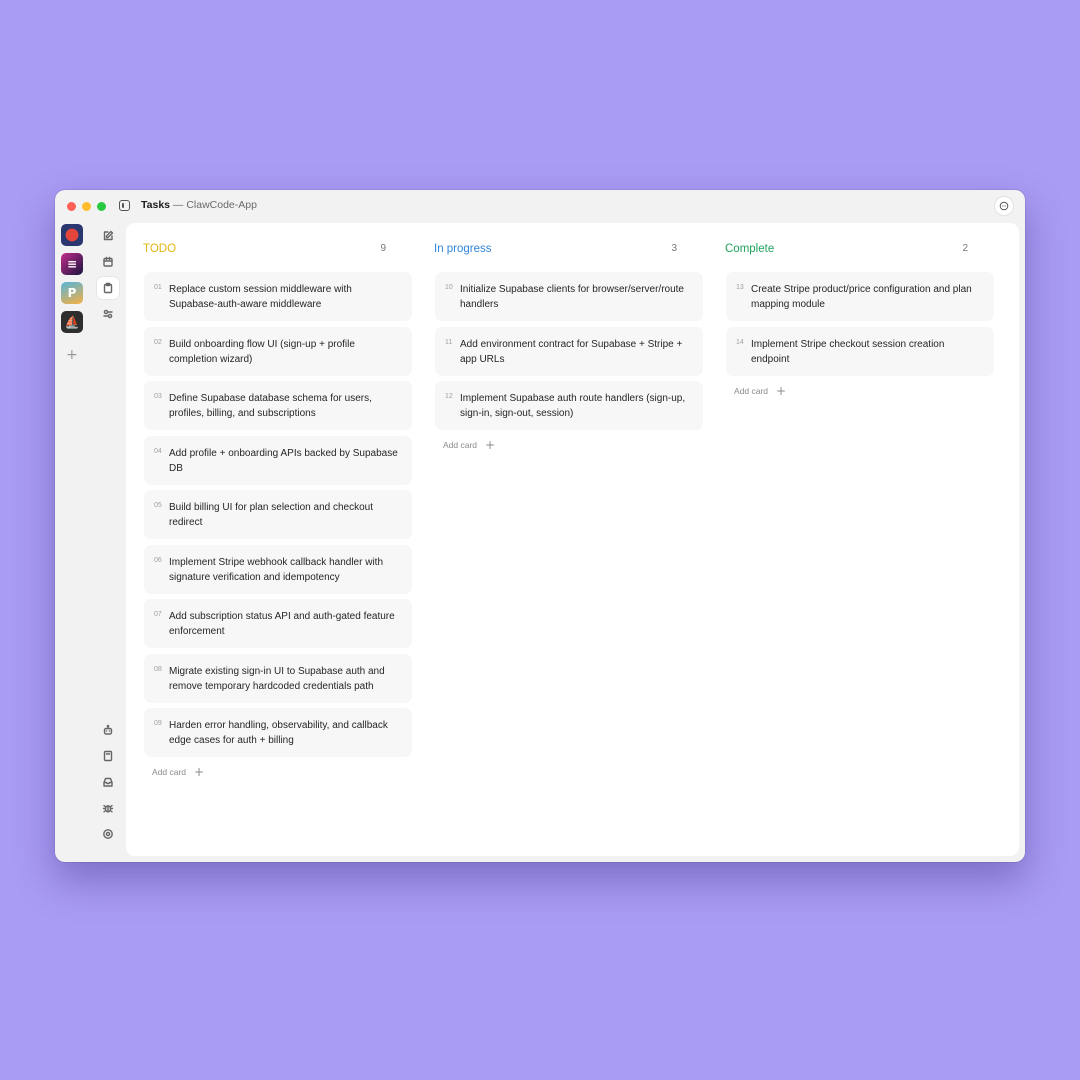  Describe the element at coordinates (383, 248) in the screenshot. I see `column-count: 9` at that location.